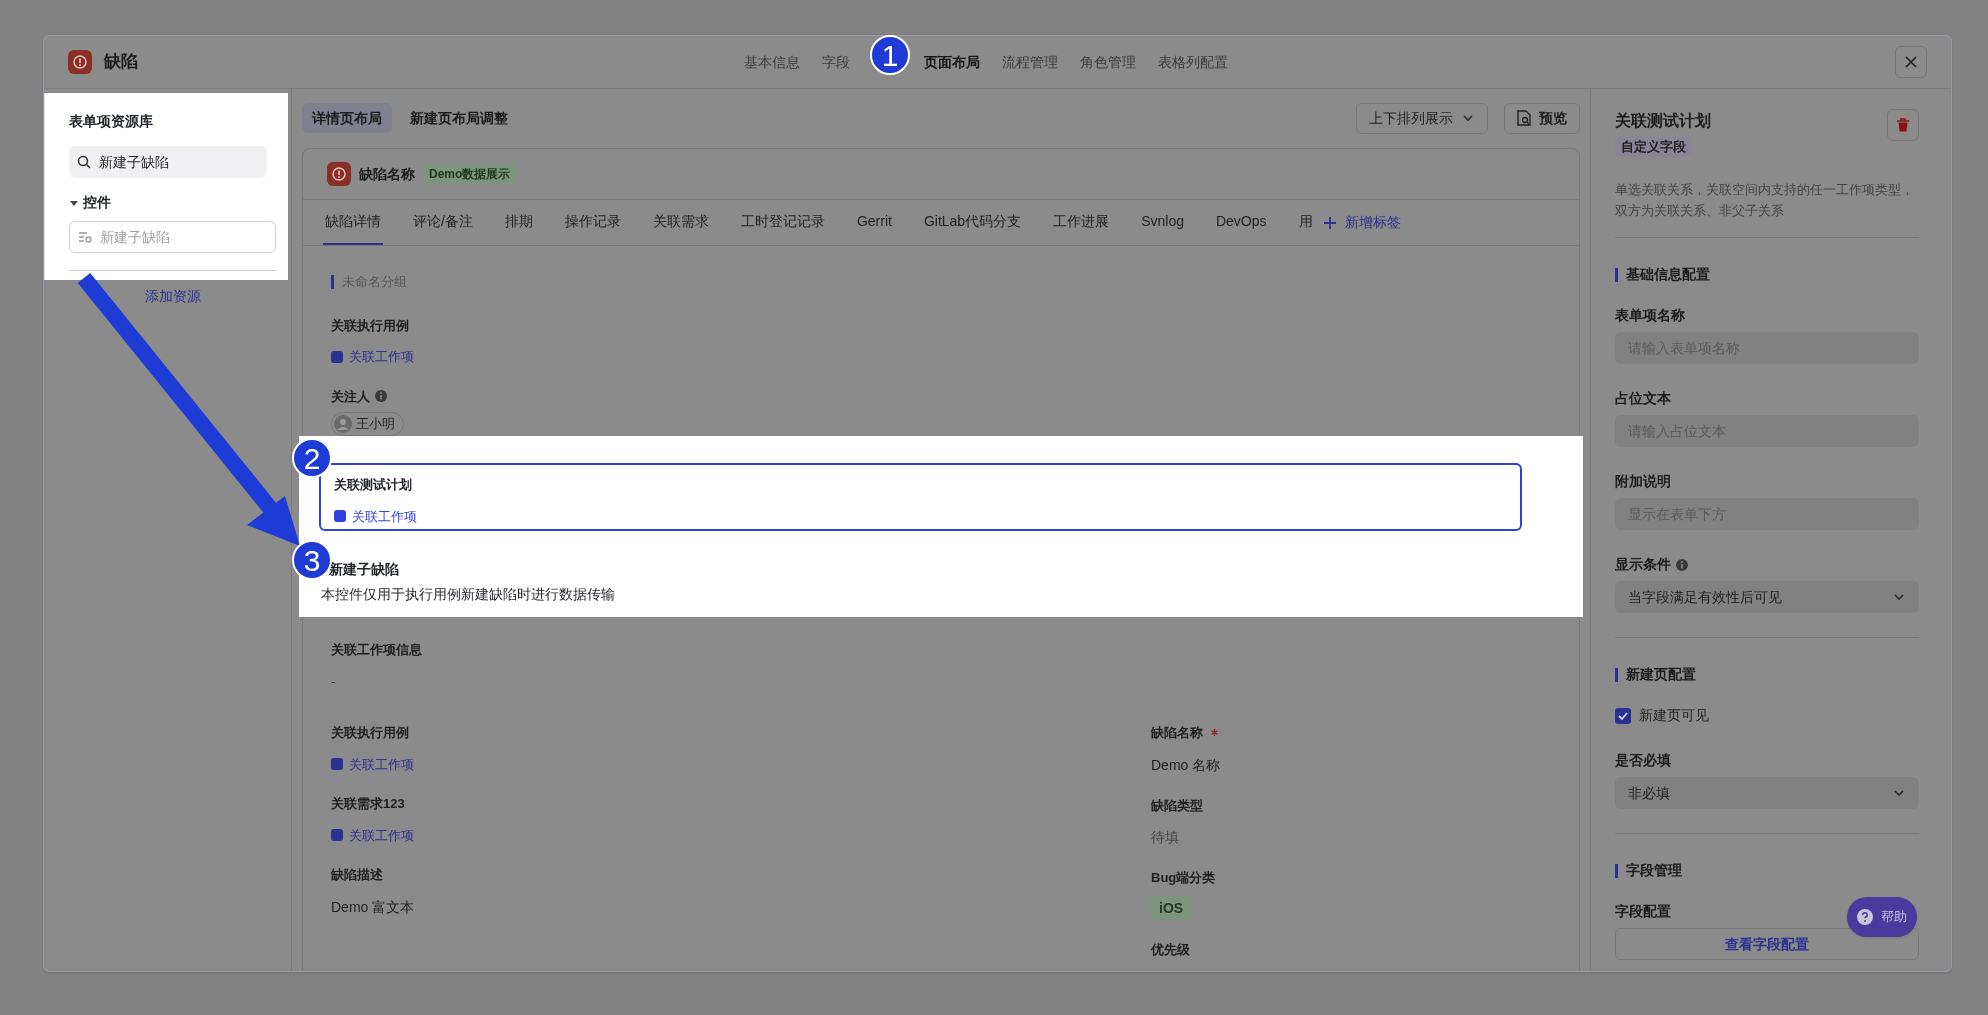  Describe the element at coordinates (84, 162) in the screenshot. I see `search-icon` at that location.